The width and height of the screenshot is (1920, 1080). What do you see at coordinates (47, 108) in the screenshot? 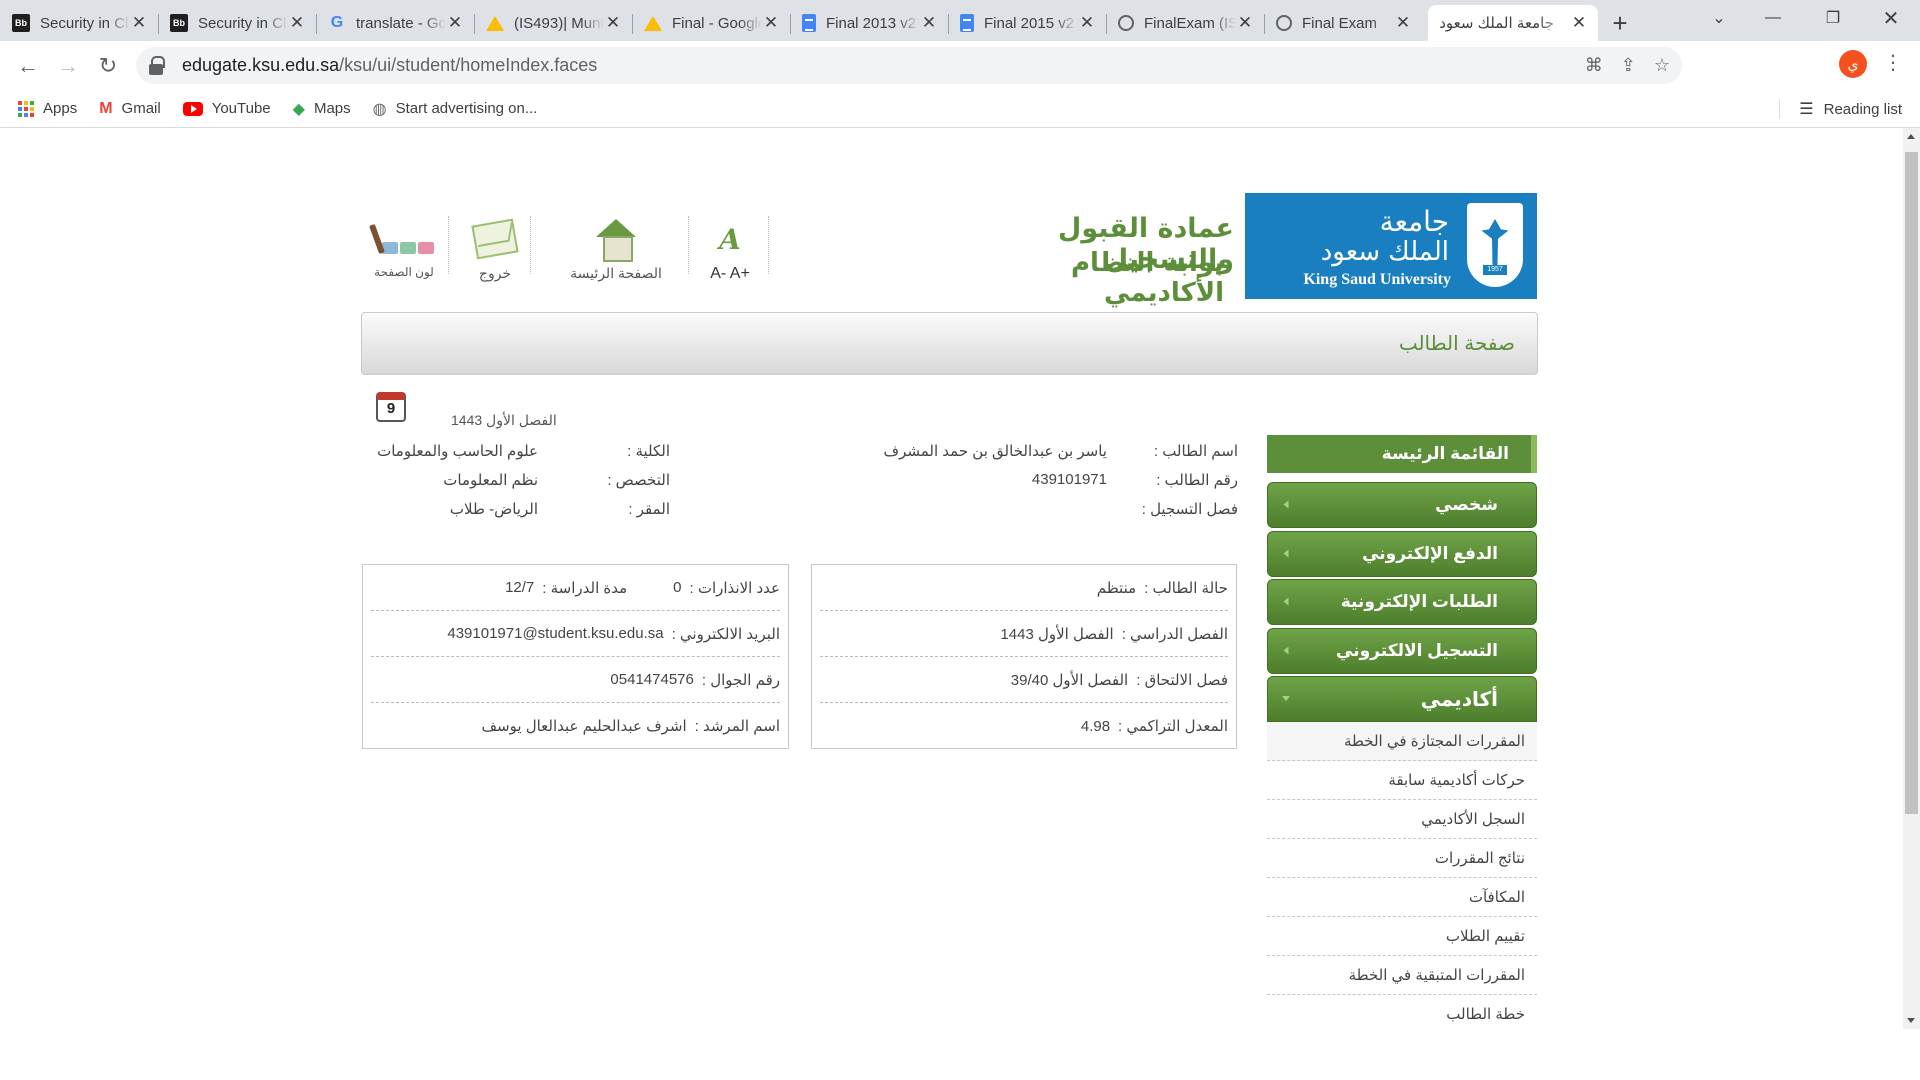
I see `bookmark-apps: Apps` at bounding box center [47, 108].